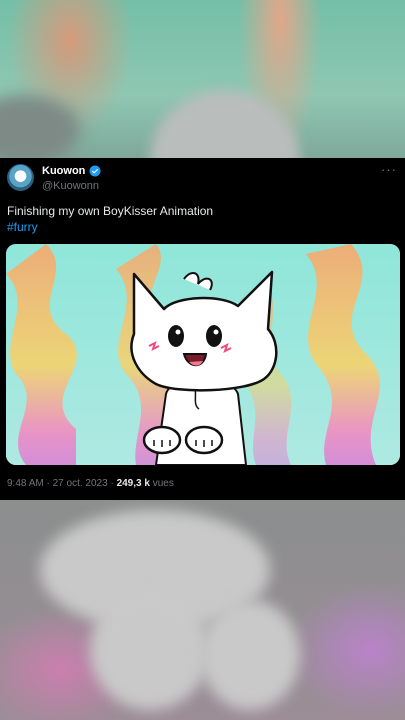 Image resolution: width=405 pixels, height=720 pixels. I want to click on views-count: 249,3 k, so click(133, 483).